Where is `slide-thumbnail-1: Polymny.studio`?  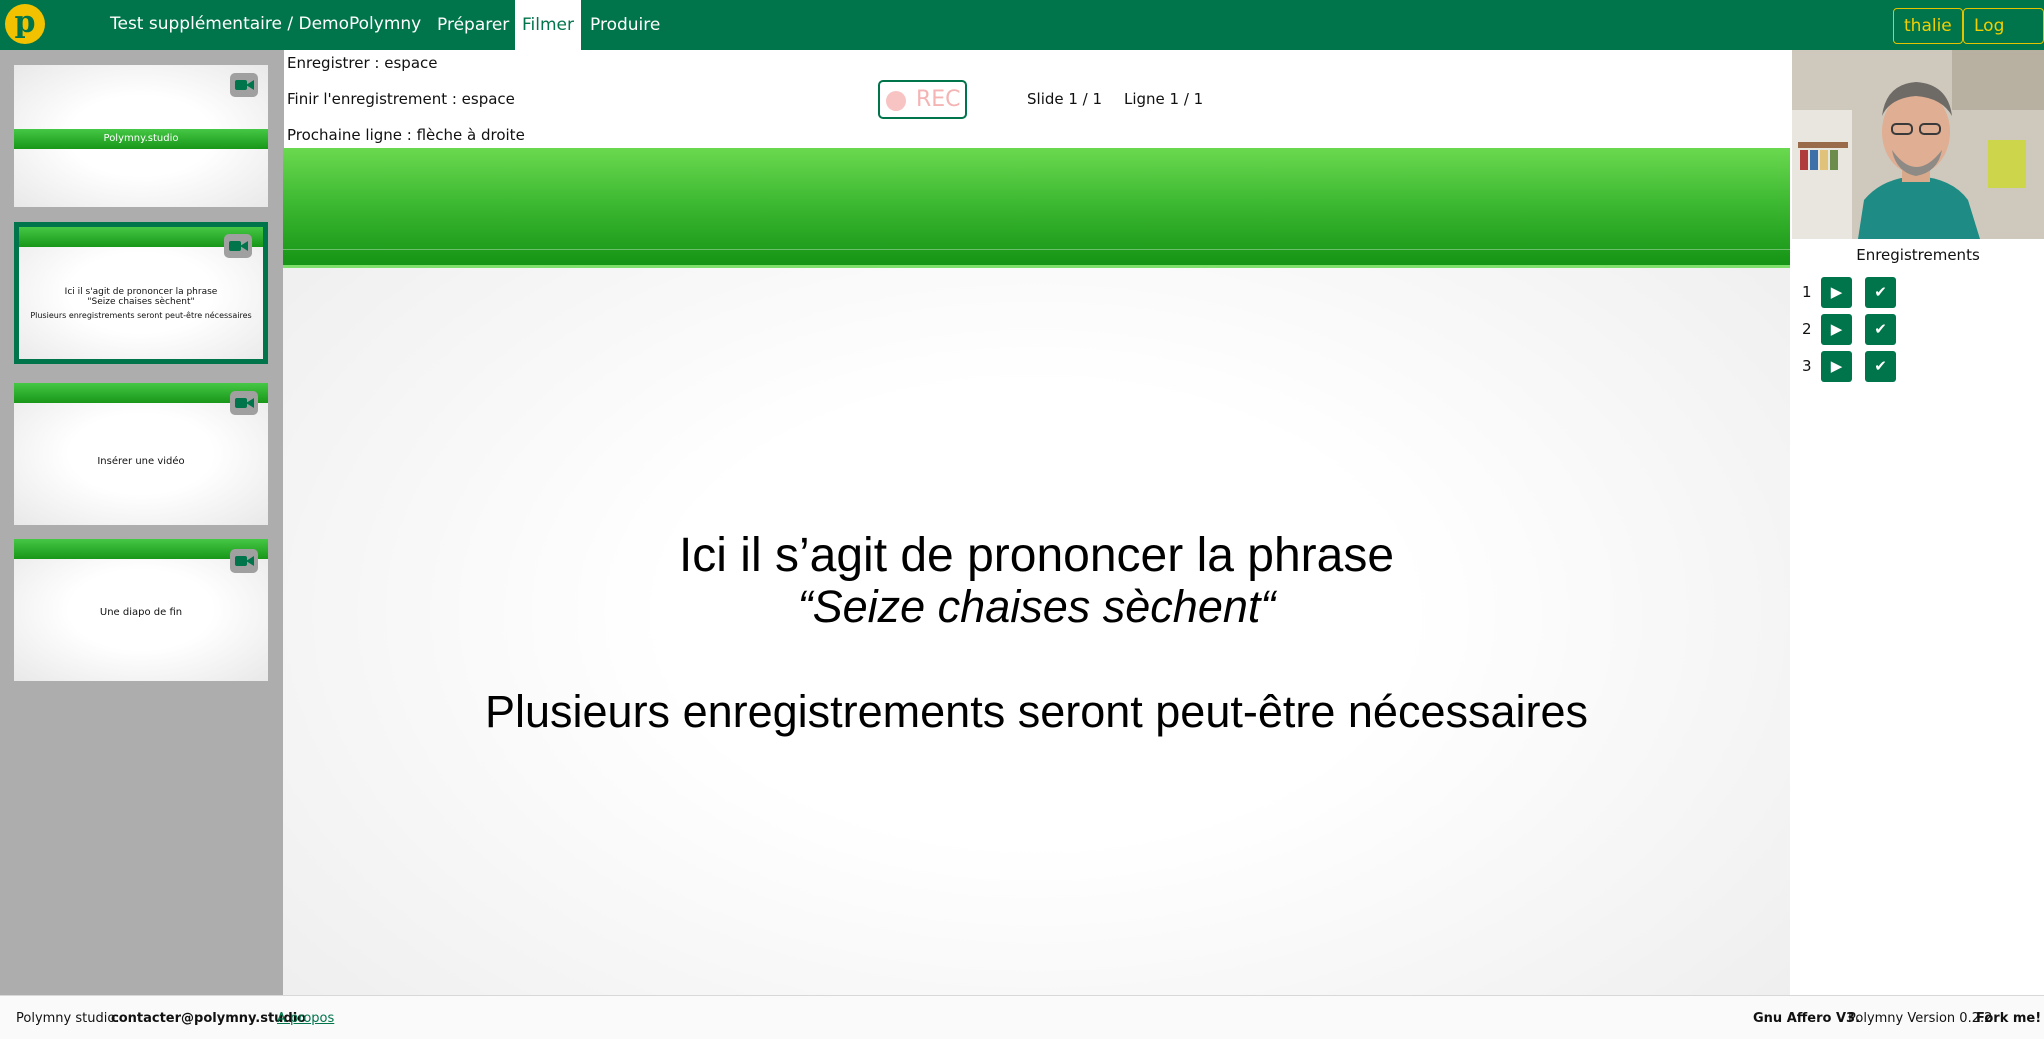
slide-thumbnail-1: Polymny.studio is located at coordinates (141, 136).